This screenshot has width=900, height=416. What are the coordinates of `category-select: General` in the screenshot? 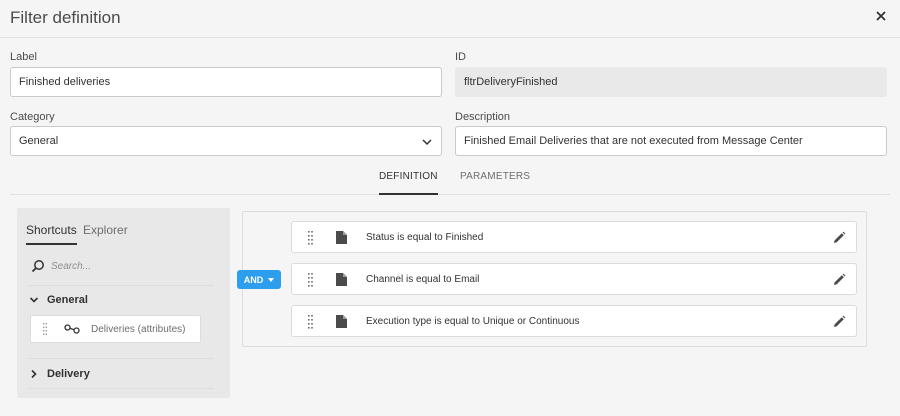 It's located at (226, 141).